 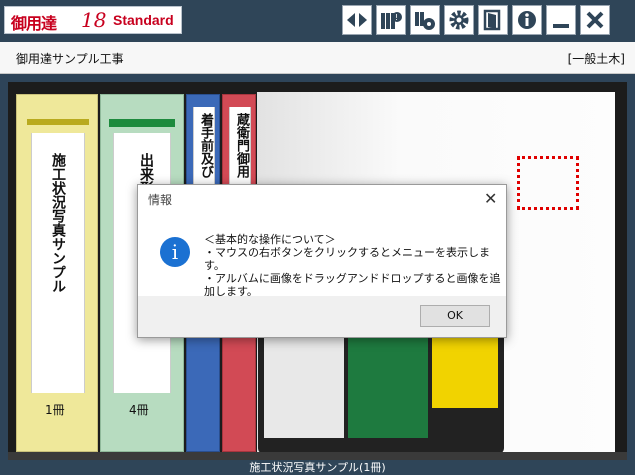 I want to click on info-icon, so click(x=527, y=20).